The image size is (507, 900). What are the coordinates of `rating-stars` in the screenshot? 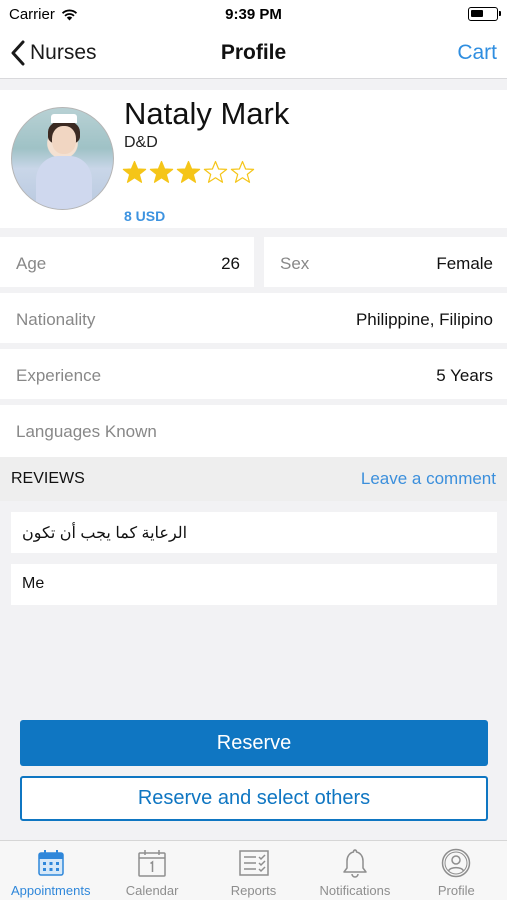 It's located at (188, 172).